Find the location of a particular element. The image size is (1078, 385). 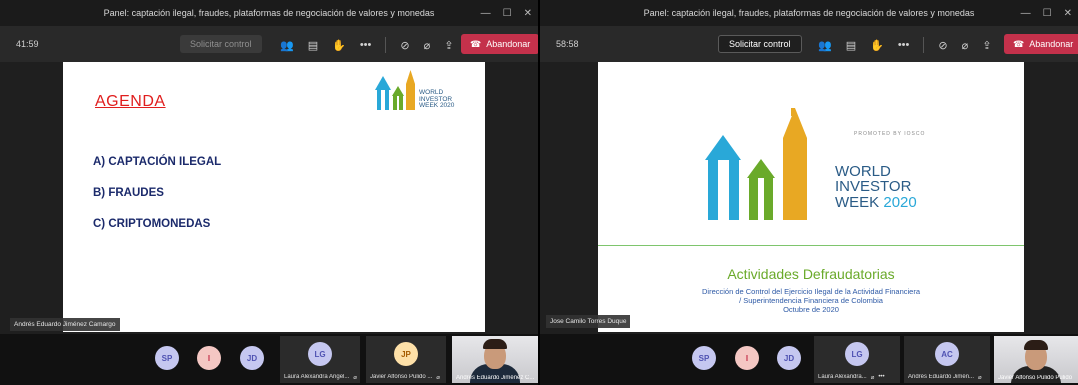

participant-tile-label: Andrés Eduardo Jimén... ⌀ is located at coordinates (948, 377).